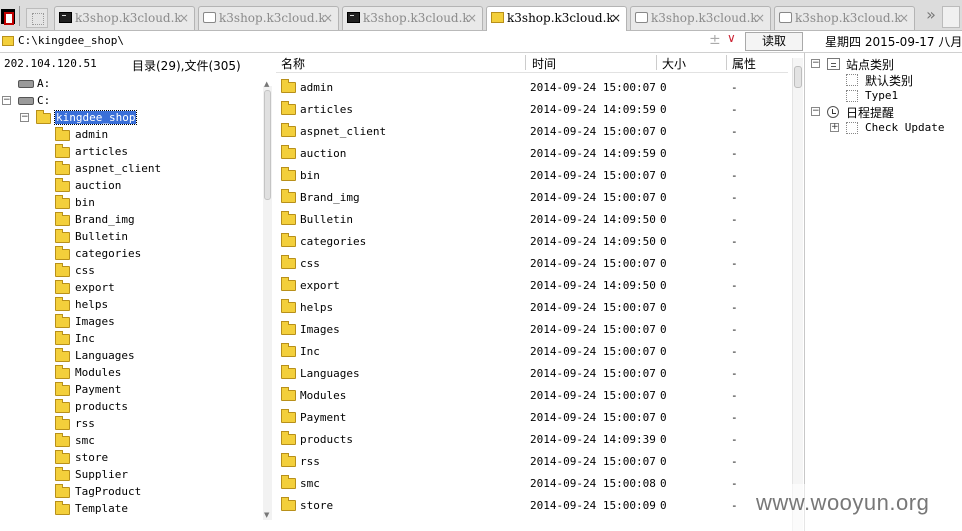  I want to click on reminder-check-update: + Check Update, so click(881, 128).